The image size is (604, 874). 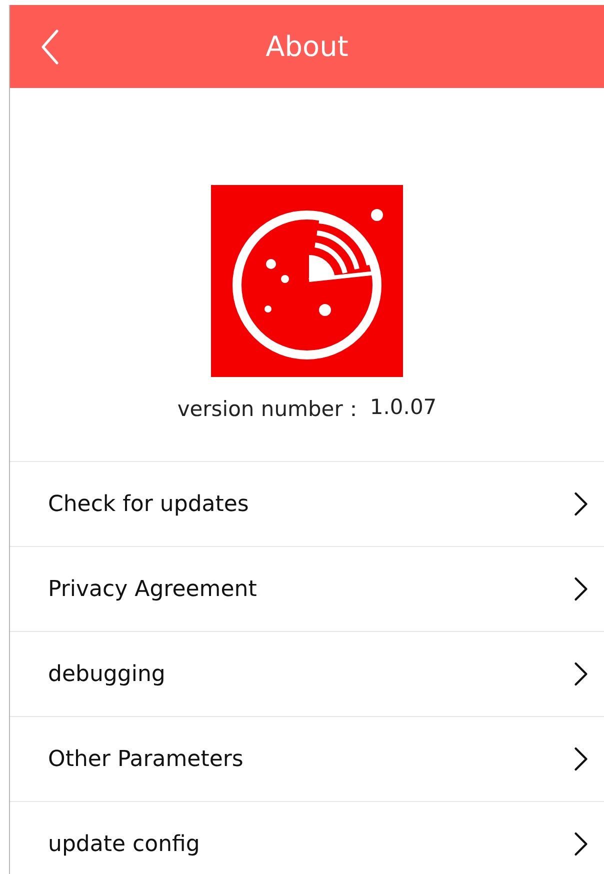 I want to click on page-title: About, so click(x=307, y=46).